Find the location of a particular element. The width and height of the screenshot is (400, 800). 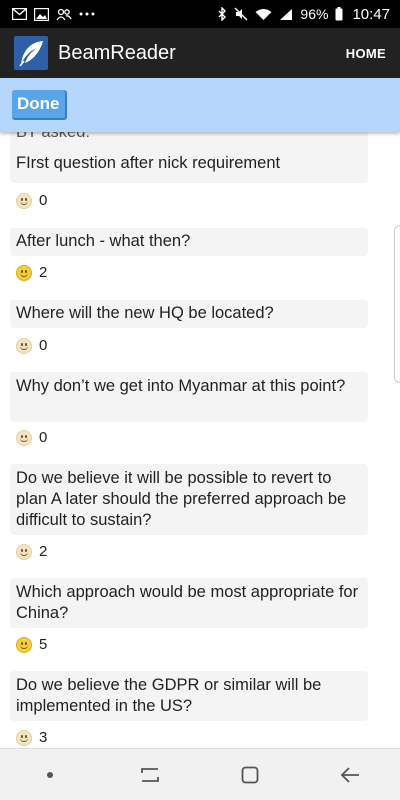

app-title: BeamReader is located at coordinates (117, 52).